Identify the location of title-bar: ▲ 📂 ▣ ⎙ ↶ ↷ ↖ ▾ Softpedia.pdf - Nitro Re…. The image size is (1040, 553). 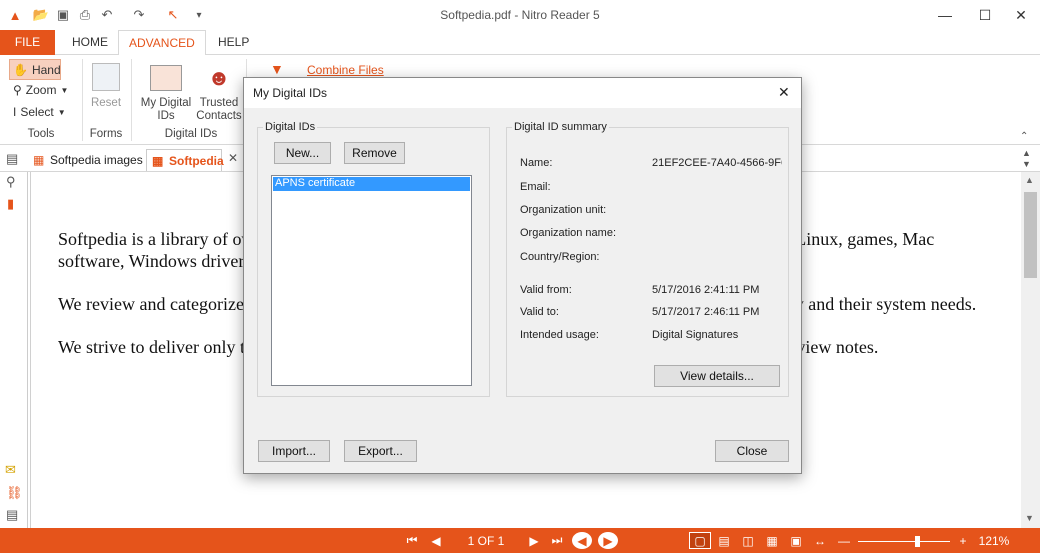
(520, 15).